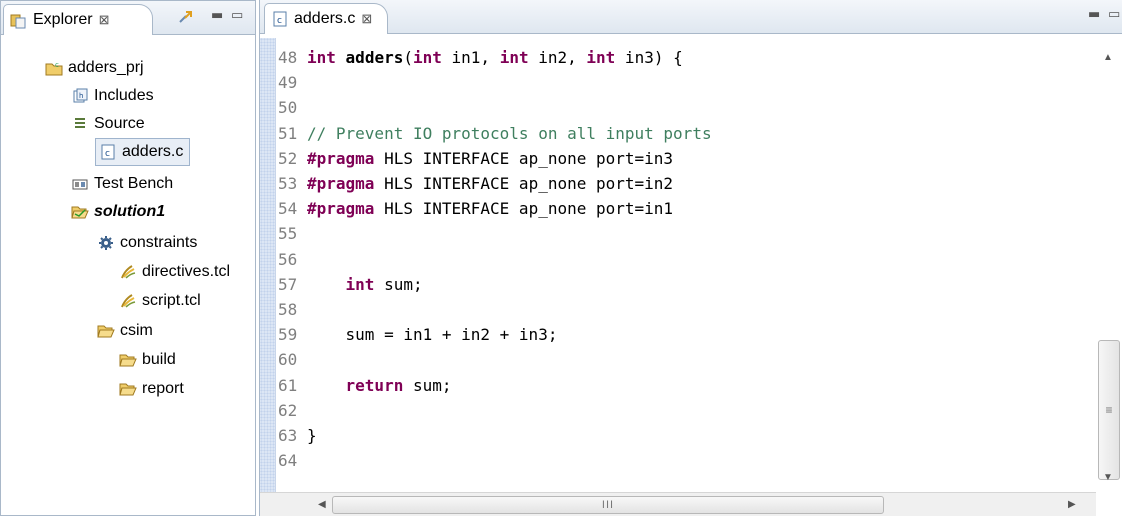  What do you see at coordinates (557, 57) in the screenshot?
I see `code-token: in2,` at bounding box center [557, 57].